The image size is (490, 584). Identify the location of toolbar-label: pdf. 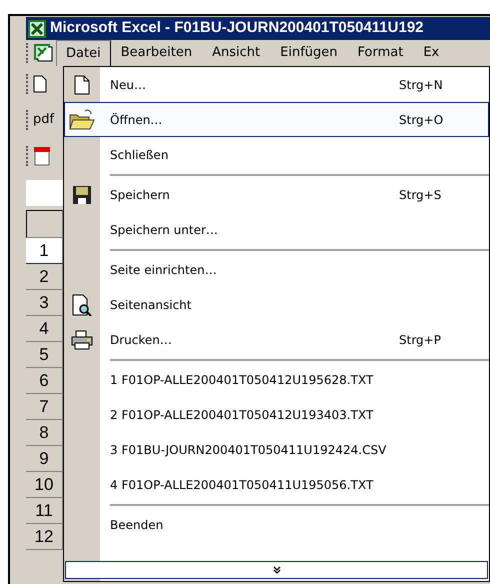
(43, 120).